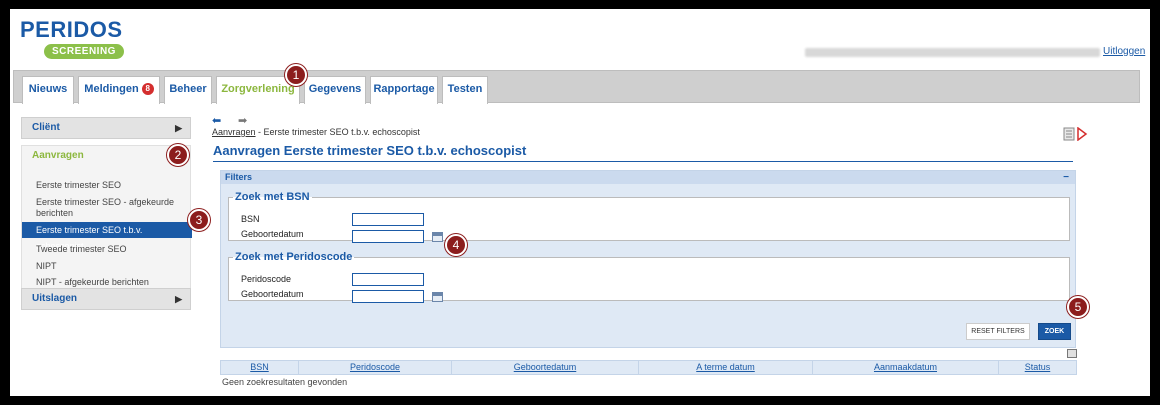  I want to click on sidebar-section-client: Cliënt ▶, so click(106, 128).